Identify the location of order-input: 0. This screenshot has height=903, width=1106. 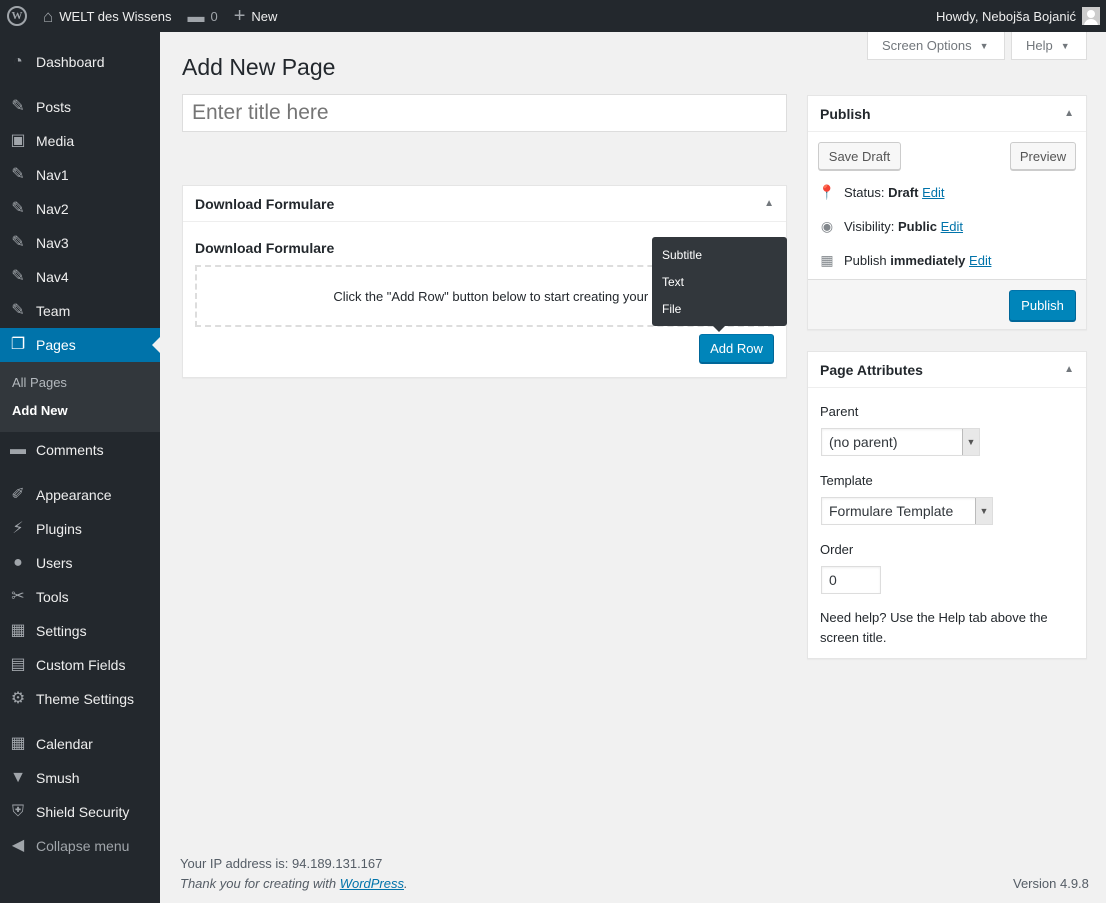
(851, 580).